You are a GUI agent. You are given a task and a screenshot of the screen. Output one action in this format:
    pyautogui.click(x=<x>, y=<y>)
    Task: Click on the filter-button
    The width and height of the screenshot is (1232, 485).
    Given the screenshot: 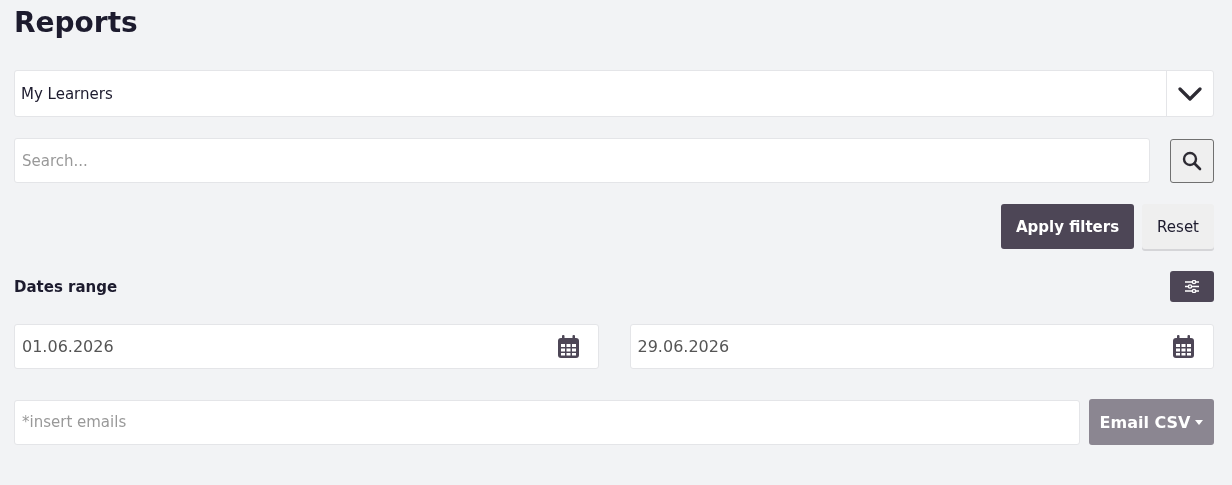 What is the action you would take?
    pyautogui.click(x=1192, y=286)
    